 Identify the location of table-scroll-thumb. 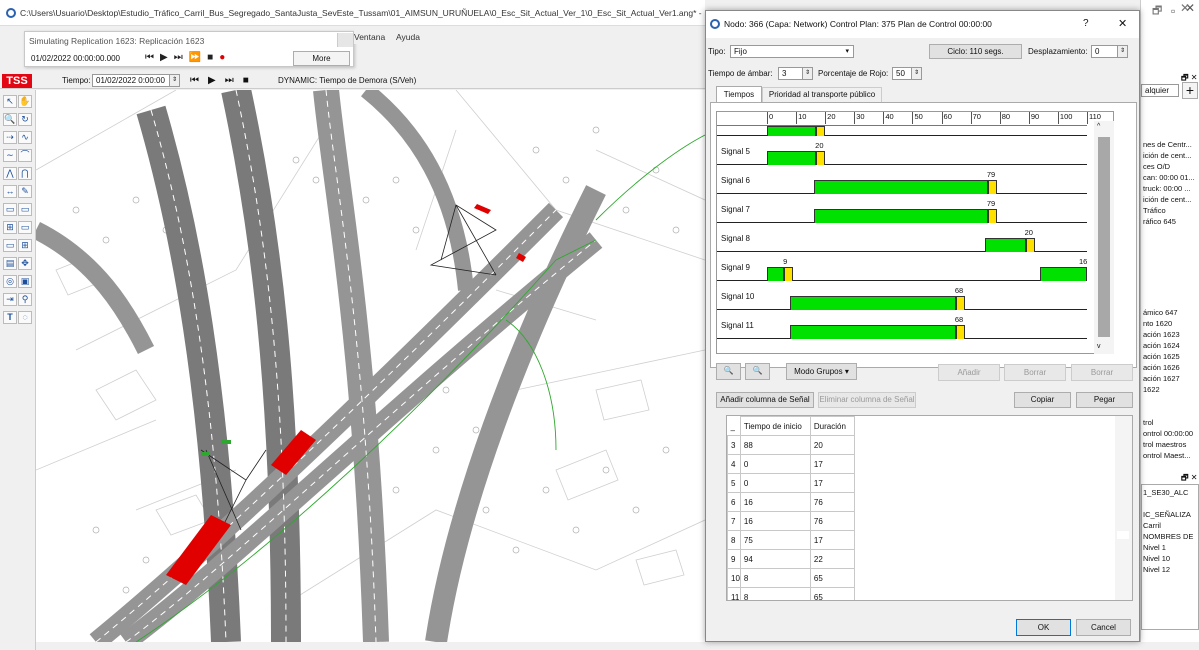
(1123, 535).